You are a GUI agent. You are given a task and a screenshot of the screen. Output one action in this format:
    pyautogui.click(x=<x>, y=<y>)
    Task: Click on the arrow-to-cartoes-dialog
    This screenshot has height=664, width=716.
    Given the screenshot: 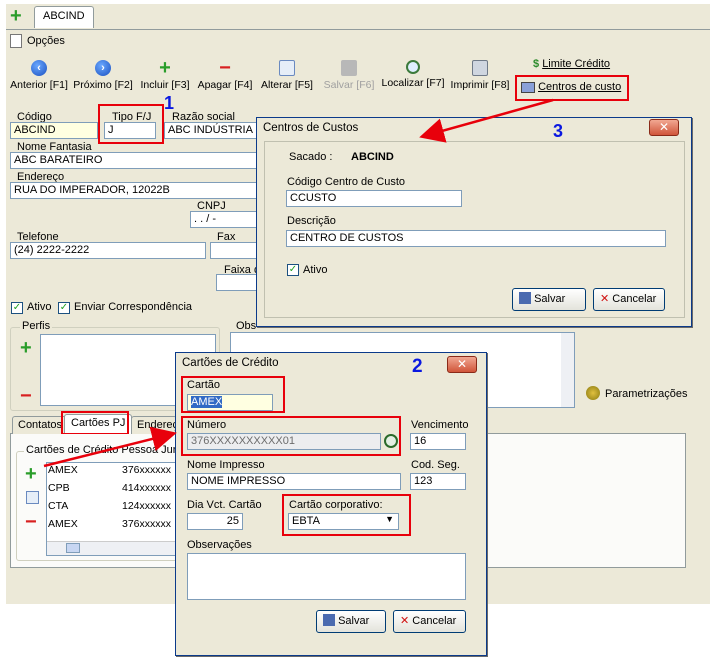 What is the action you would take?
    pyautogui.click(x=110, y=447)
    